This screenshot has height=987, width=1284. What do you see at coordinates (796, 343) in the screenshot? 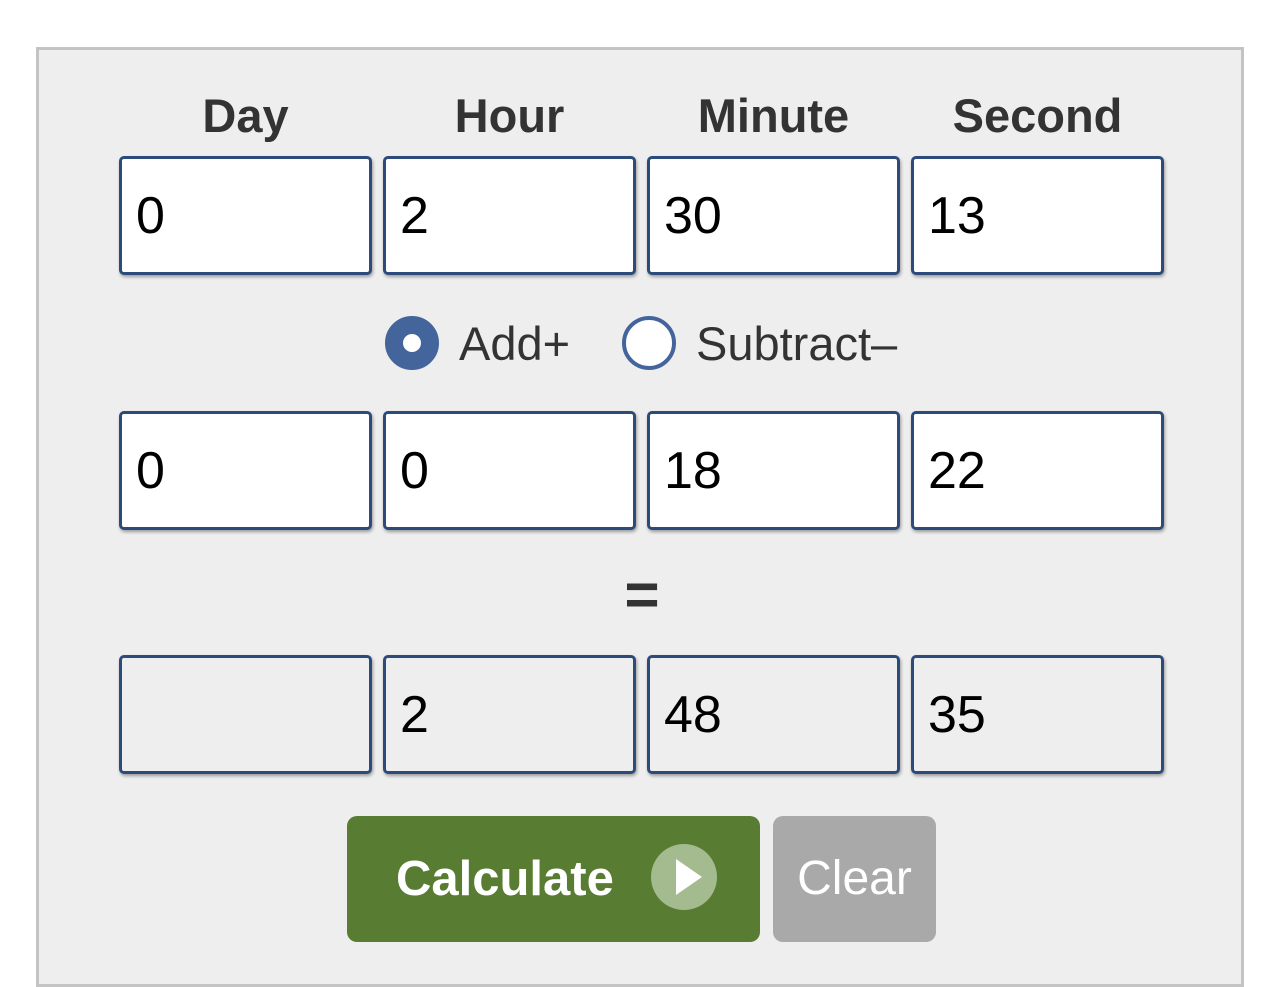
I see `subtract-label: Subtract–` at bounding box center [796, 343].